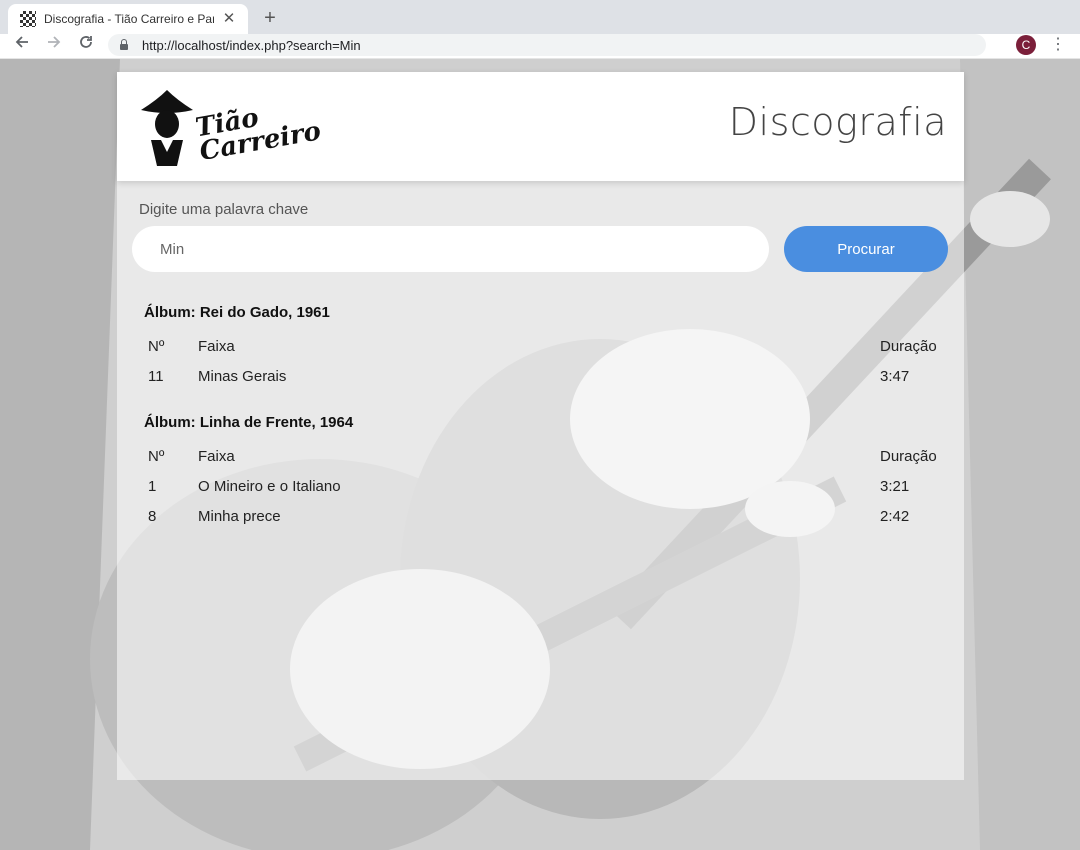 The width and height of the screenshot is (1080, 850). What do you see at coordinates (270, 18) in the screenshot?
I see `new-tab-icon: +` at bounding box center [270, 18].